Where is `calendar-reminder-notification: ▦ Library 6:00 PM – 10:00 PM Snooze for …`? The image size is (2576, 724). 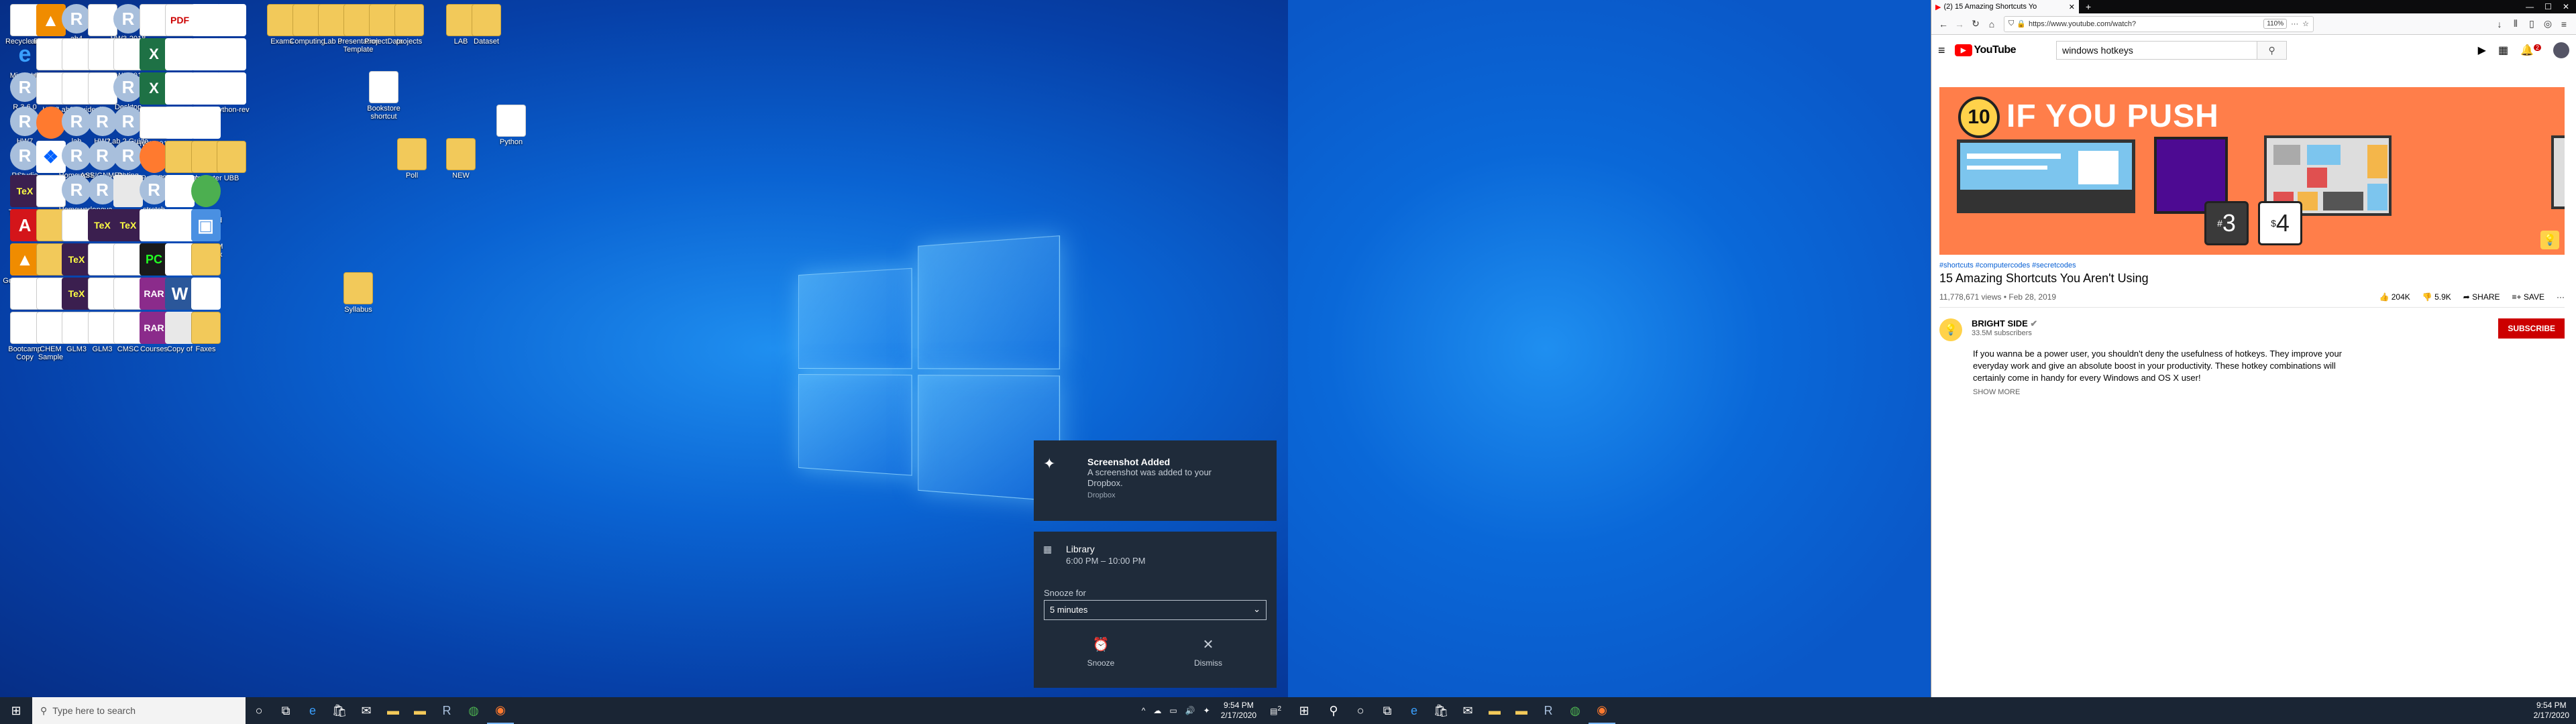
calendar-reminder-notification: ▦ Library 6:00 PM – 10:00 PM Snooze for … is located at coordinates (1155, 610).